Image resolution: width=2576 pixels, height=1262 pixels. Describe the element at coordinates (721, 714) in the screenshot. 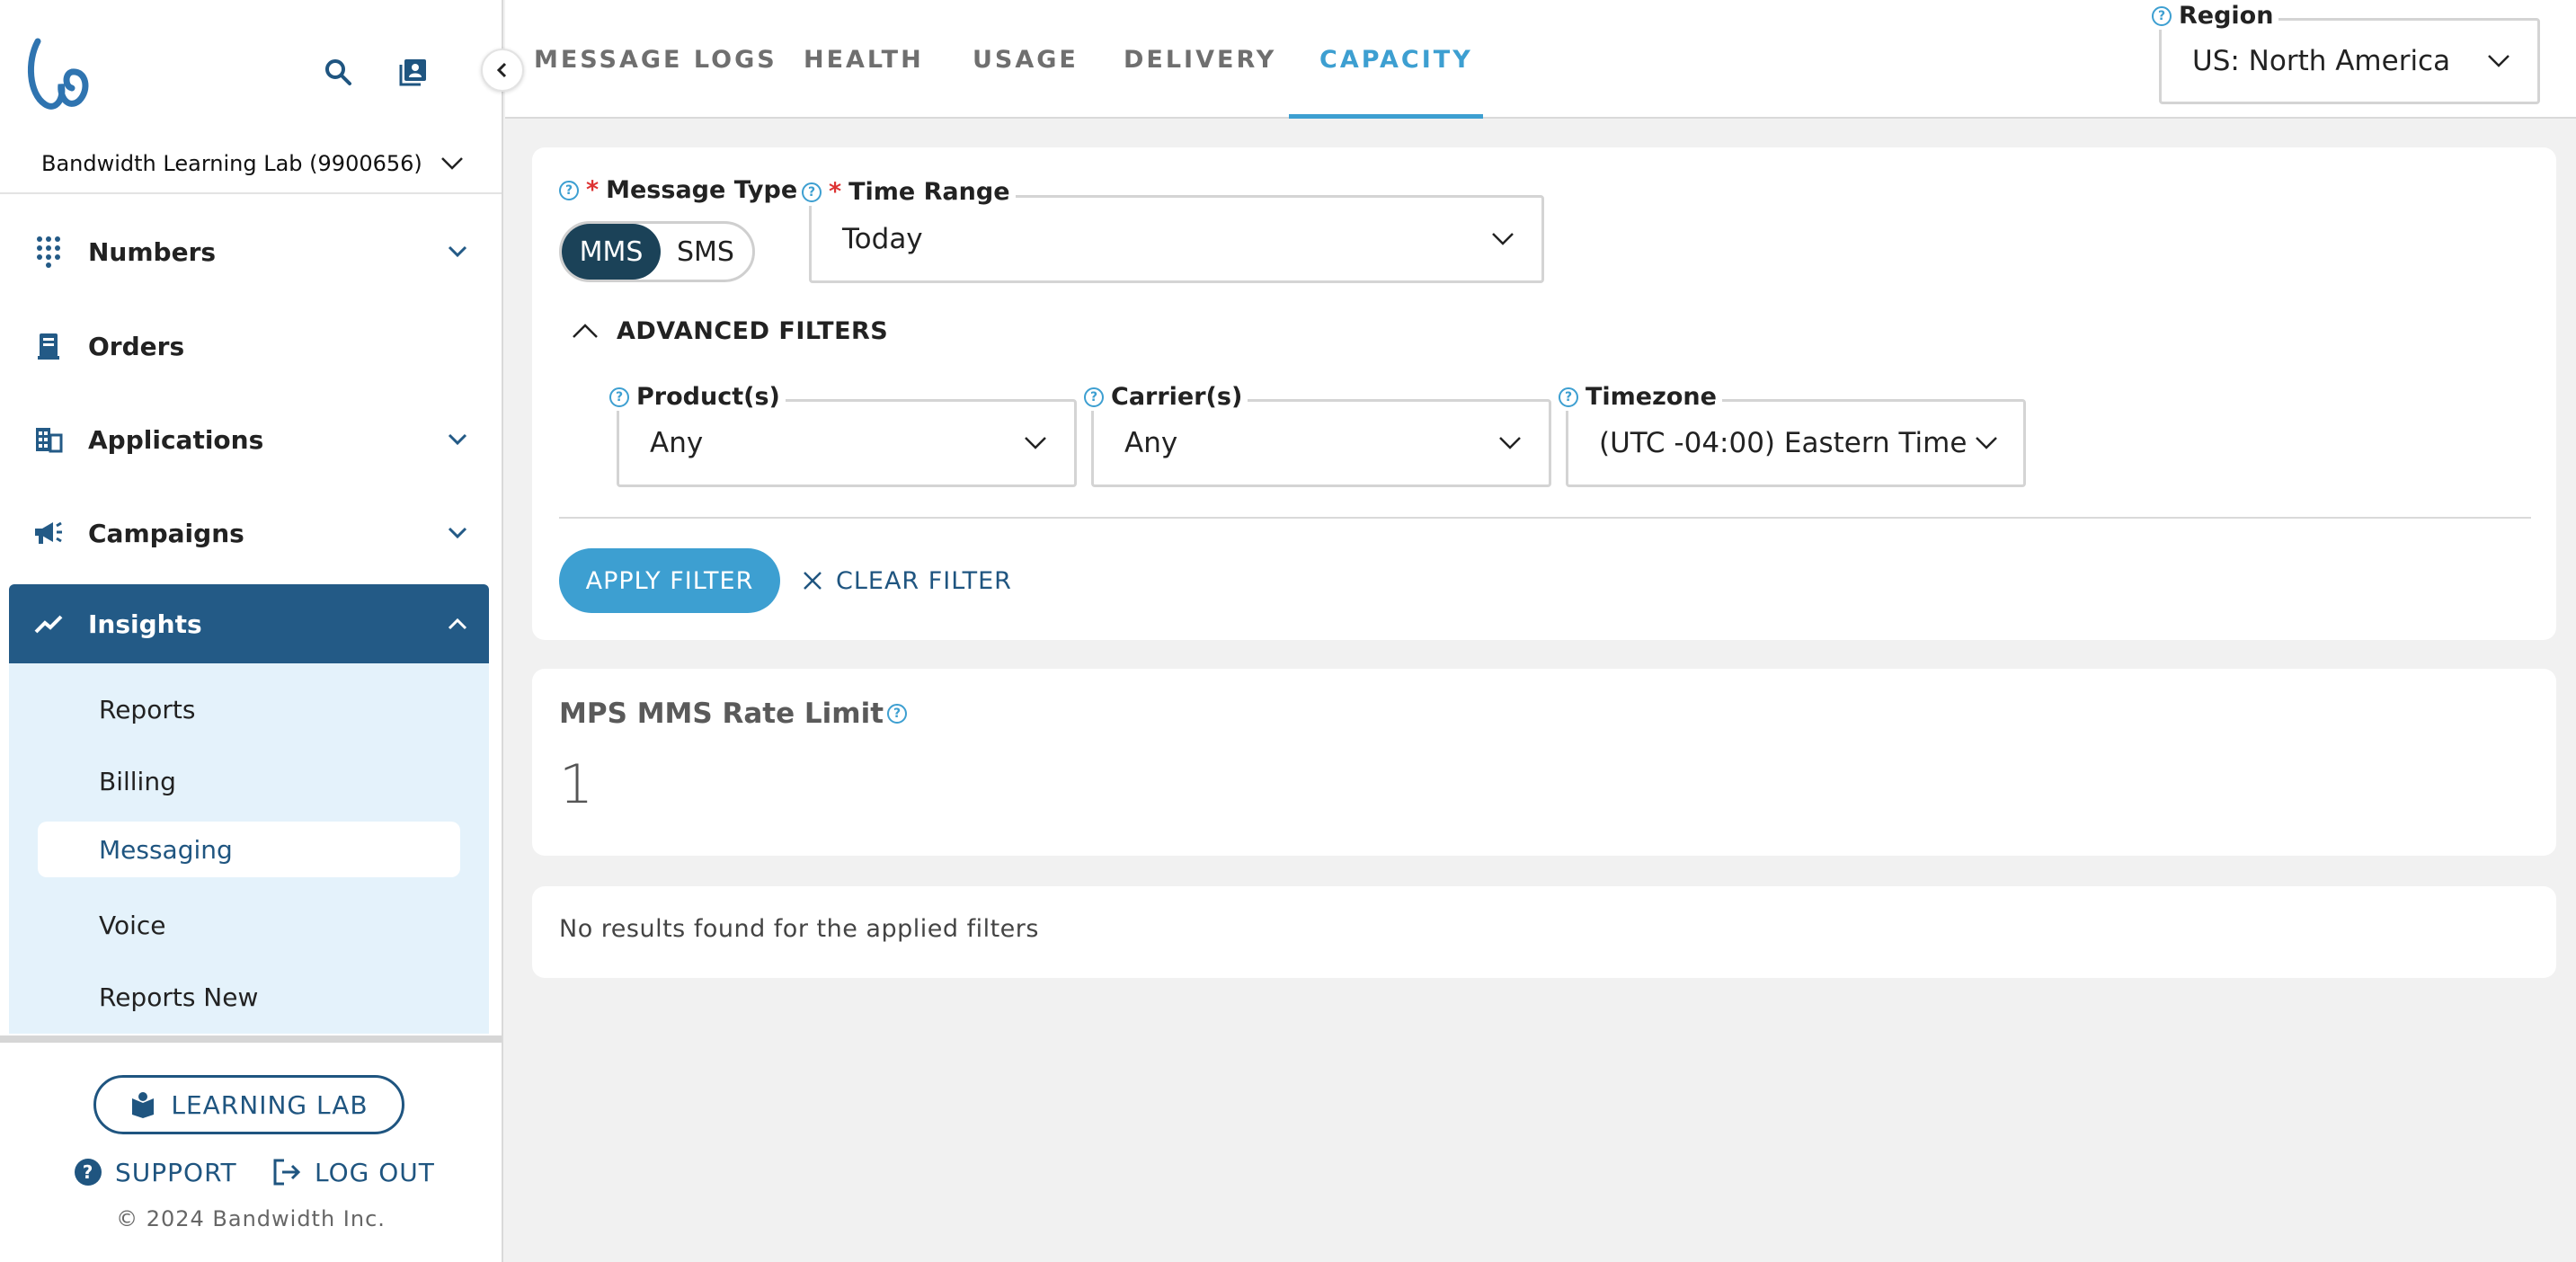

I see `metric-title-text: MPS MMS Rate Limit` at that location.